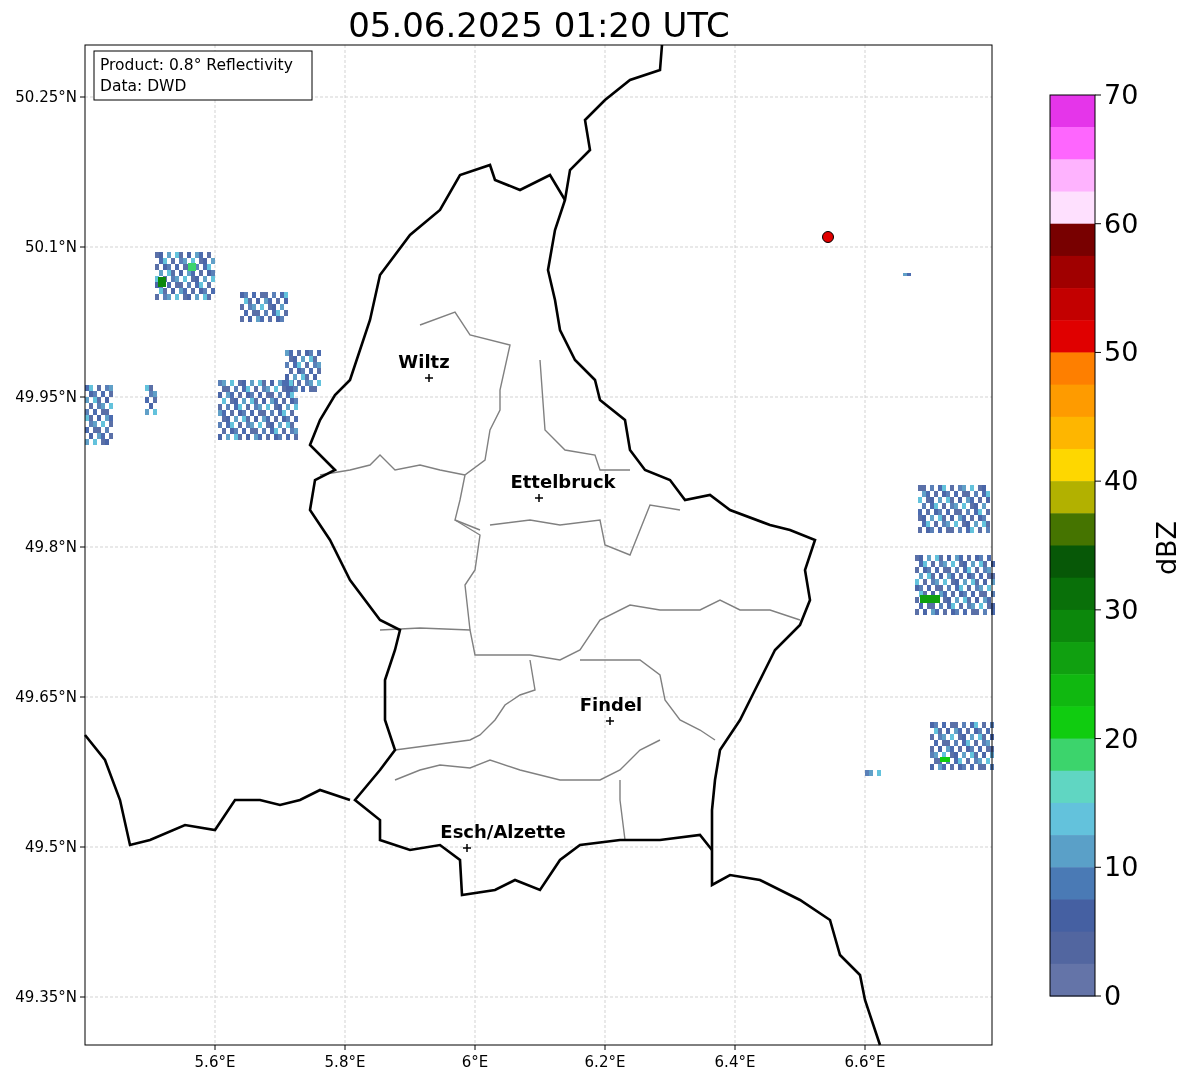  I want to click on location-marker, so click(828, 237).